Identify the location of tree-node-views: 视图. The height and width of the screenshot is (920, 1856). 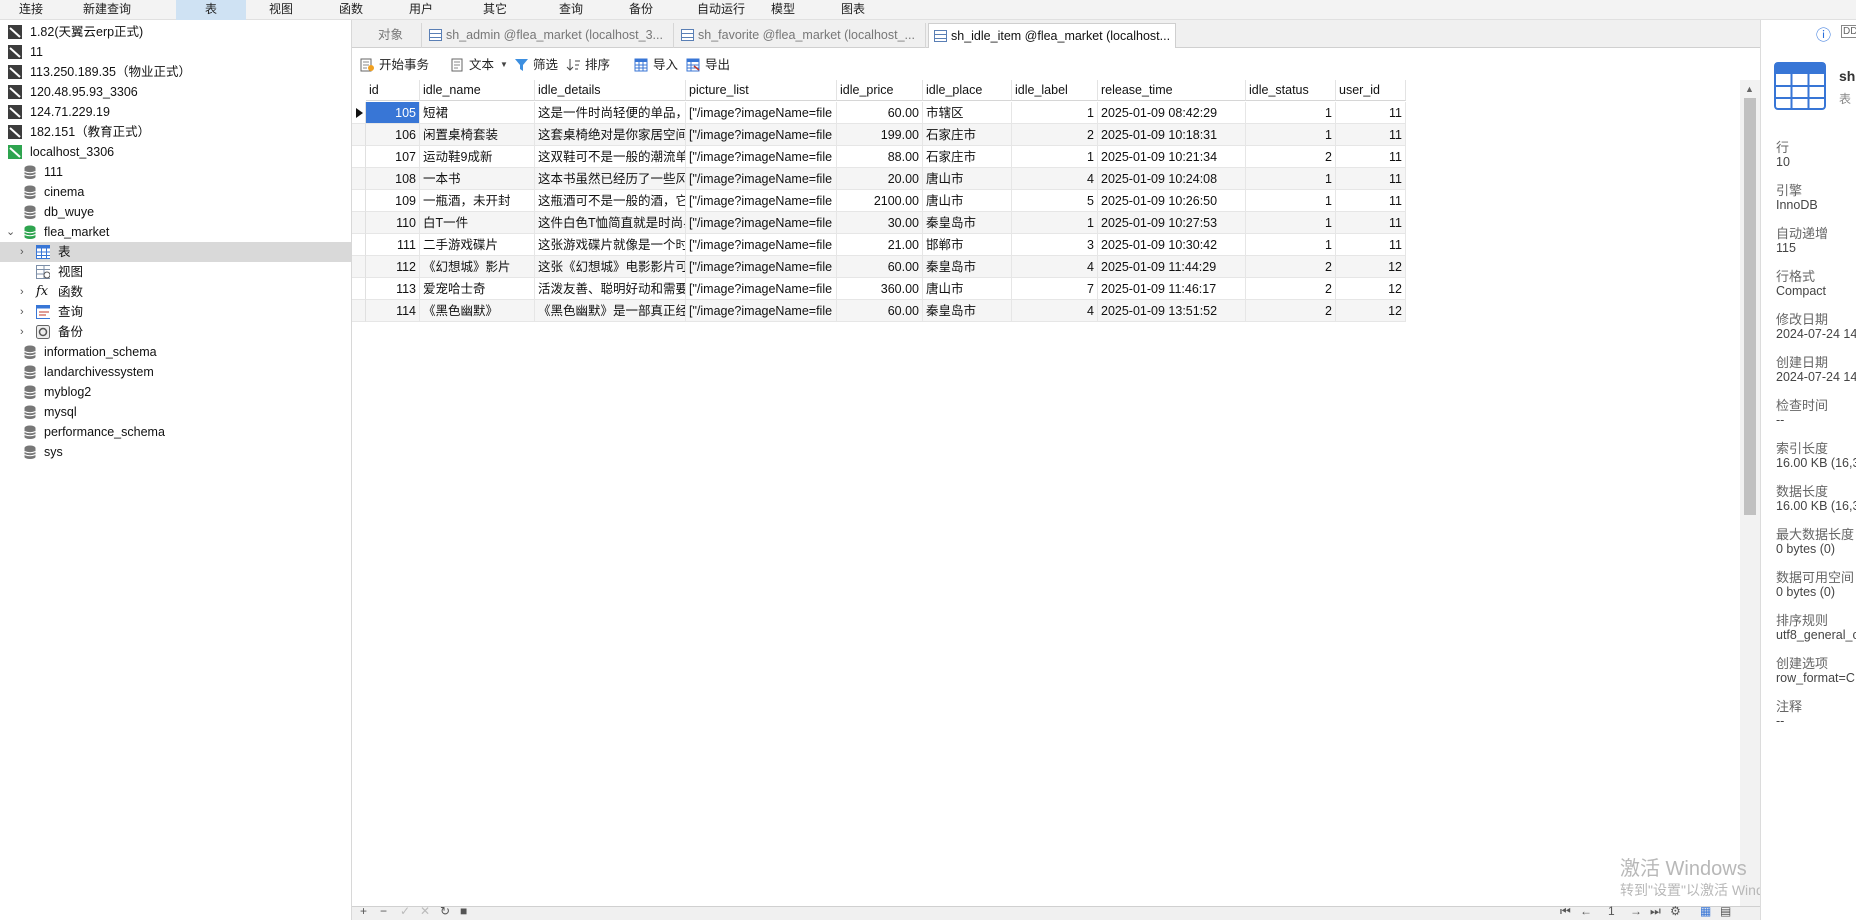
(175, 272).